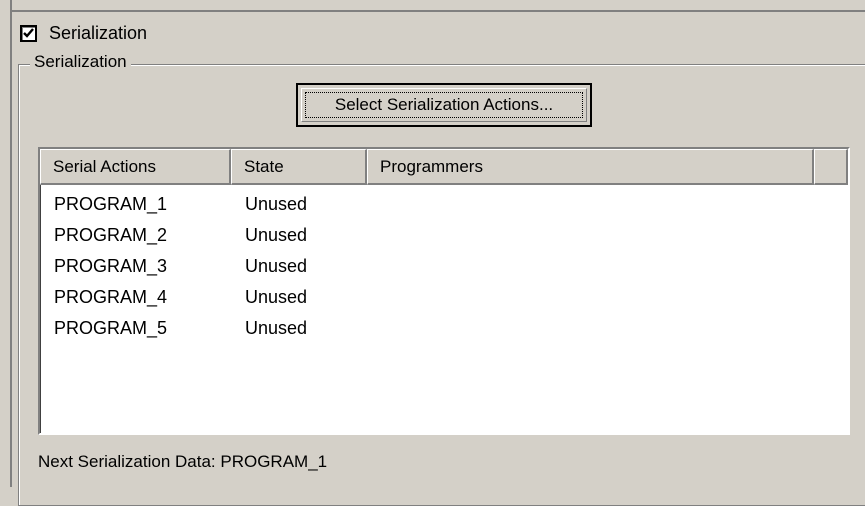  Describe the element at coordinates (299, 167) in the screenshot. I see `column-header-state: State` at that location.